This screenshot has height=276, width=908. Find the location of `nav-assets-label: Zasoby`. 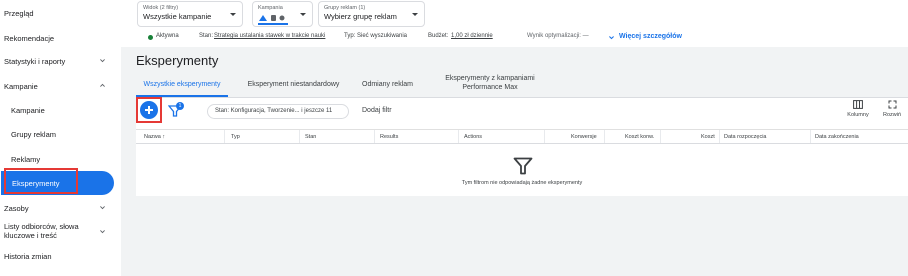

nav-assets-label: Zasoby is located at coordinates (16, 208).